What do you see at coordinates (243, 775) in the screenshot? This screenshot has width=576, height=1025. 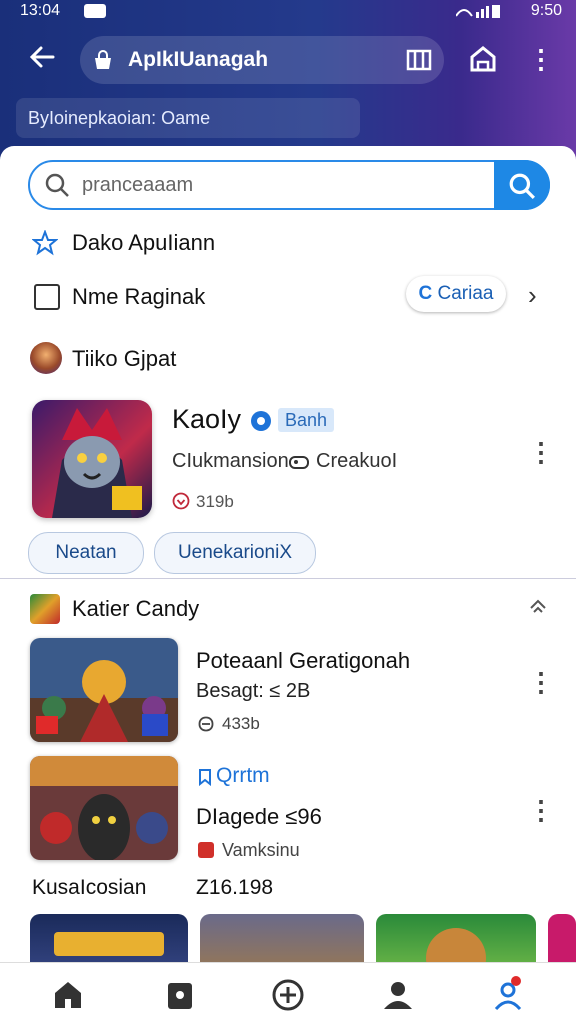 I see `game-tag: Qrrtm` at bounding box center [243, 775].